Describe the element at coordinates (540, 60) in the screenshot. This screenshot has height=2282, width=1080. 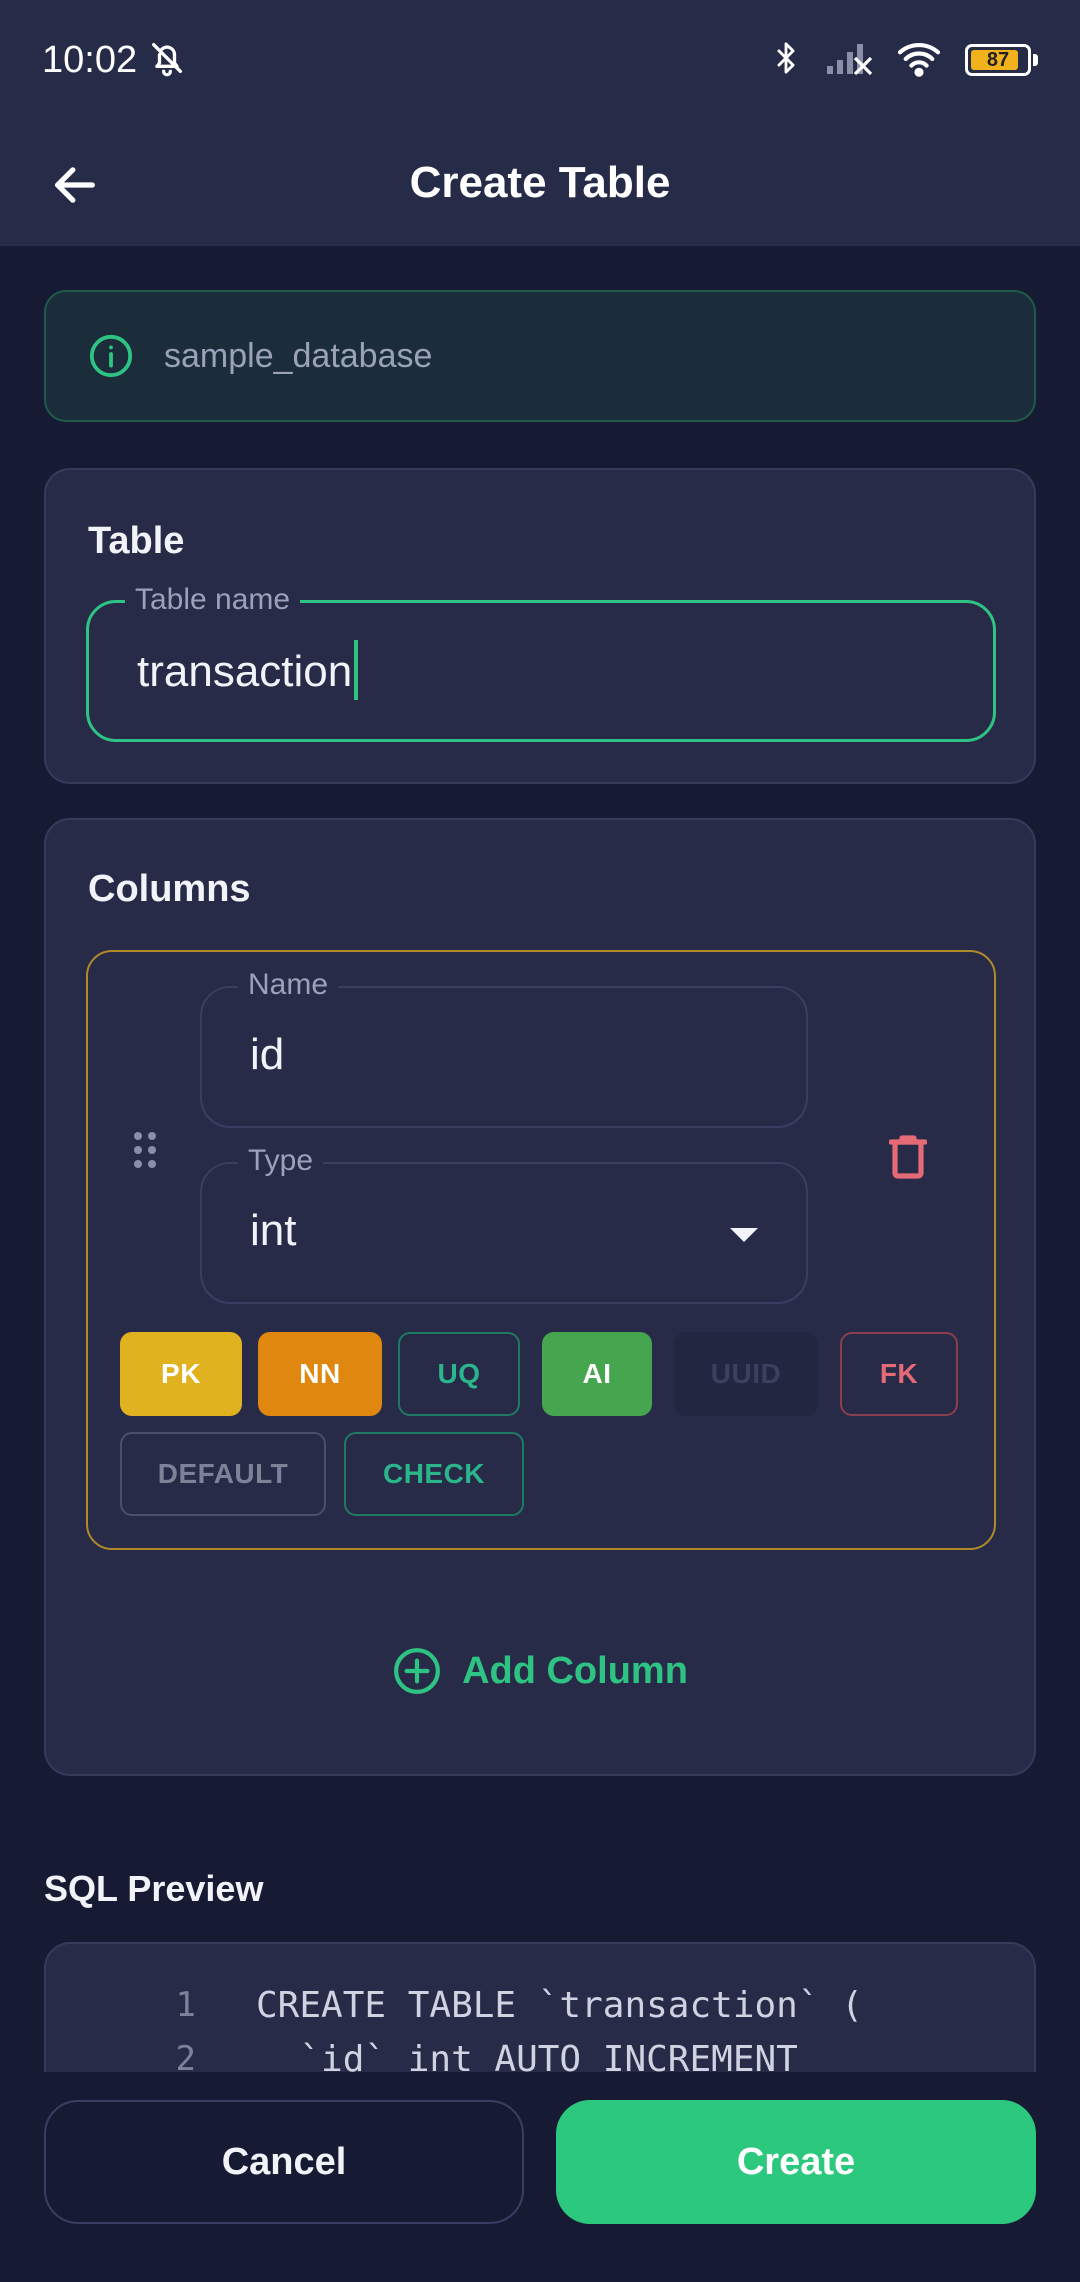
I see `status-bar: 10:02 87` at that location.